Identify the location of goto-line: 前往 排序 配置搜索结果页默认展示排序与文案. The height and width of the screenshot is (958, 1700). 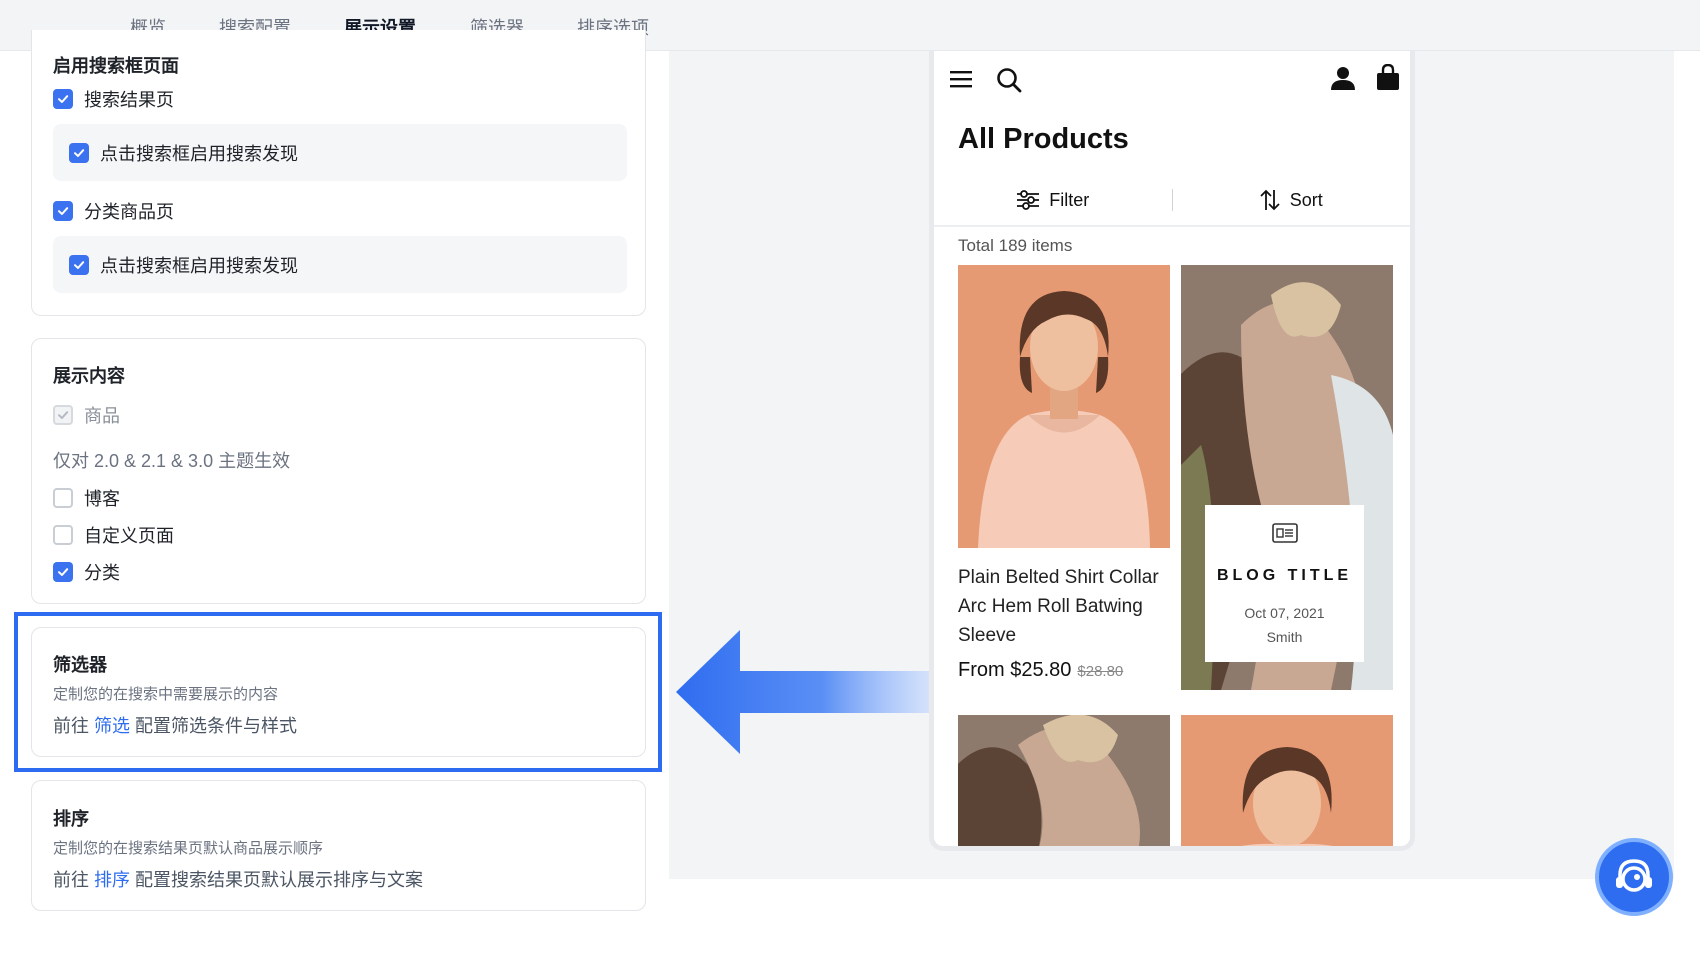
(238, 879).